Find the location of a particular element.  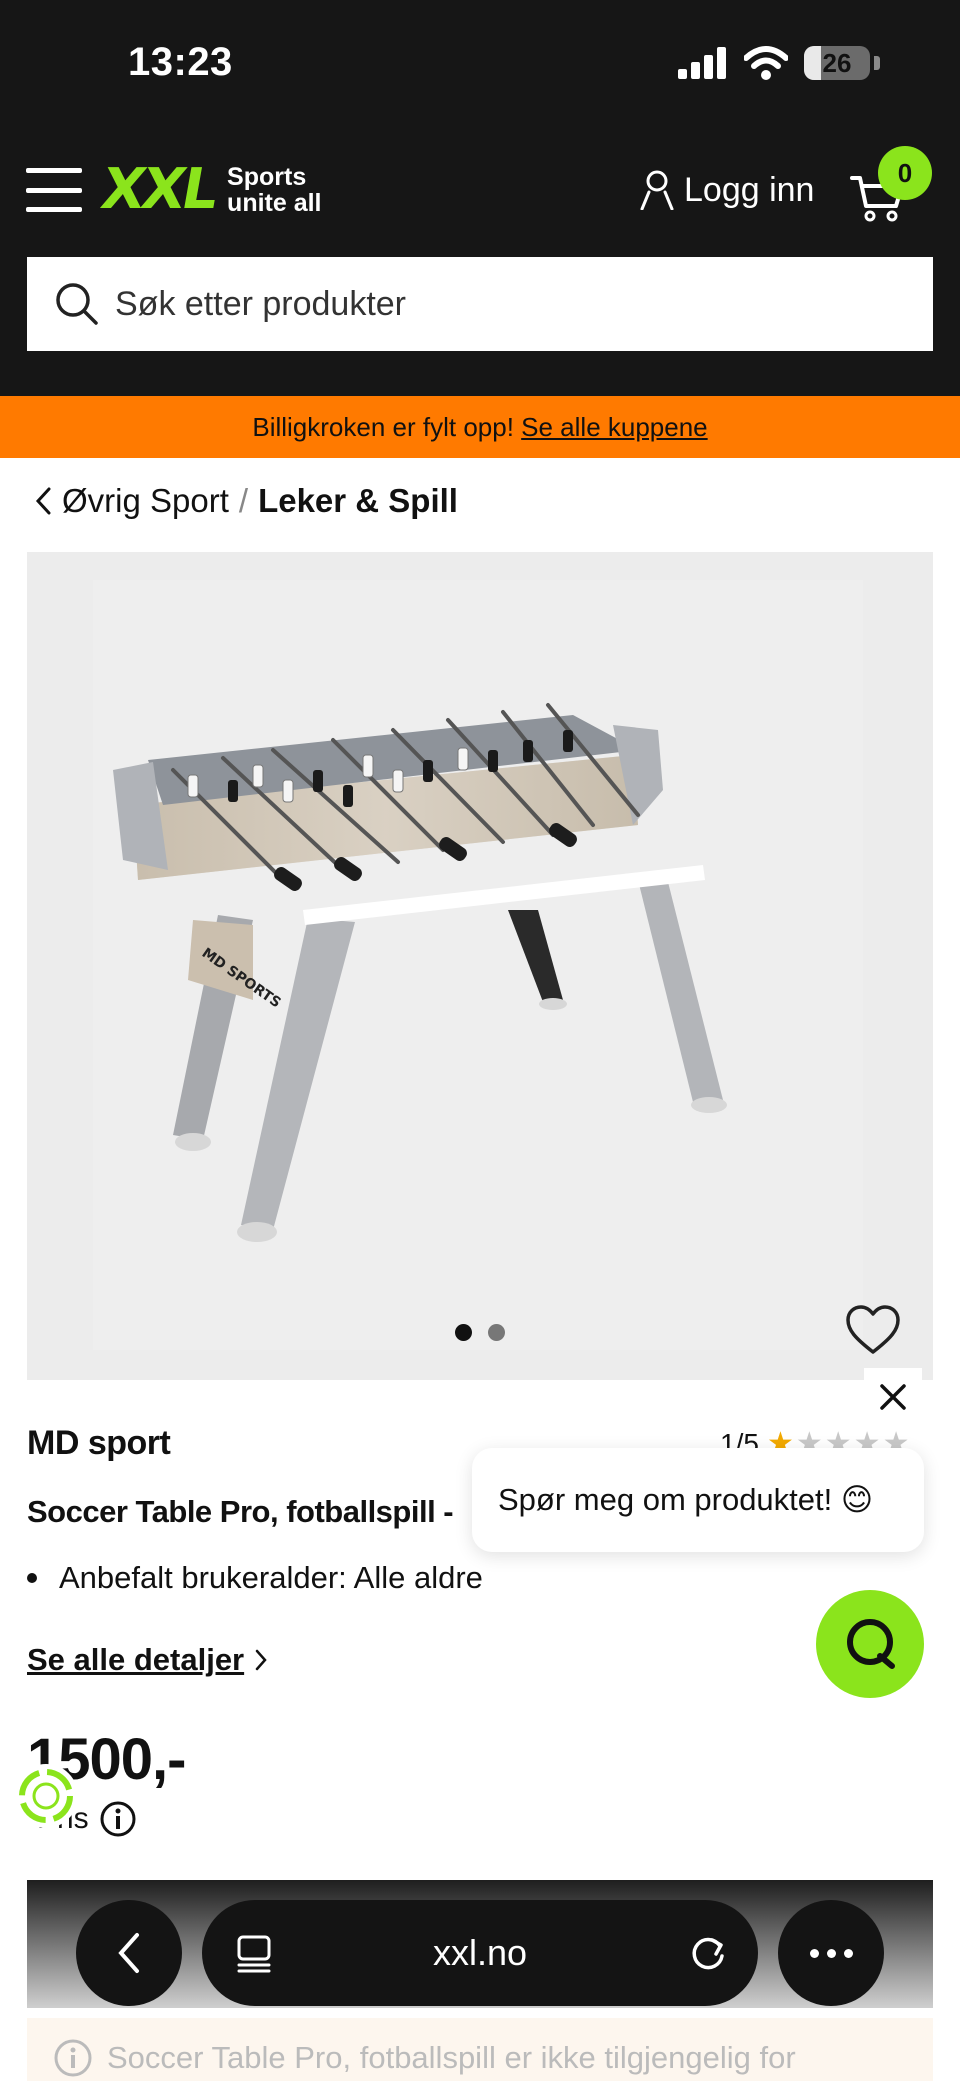

menu-button is located at coordinates (54, 190).